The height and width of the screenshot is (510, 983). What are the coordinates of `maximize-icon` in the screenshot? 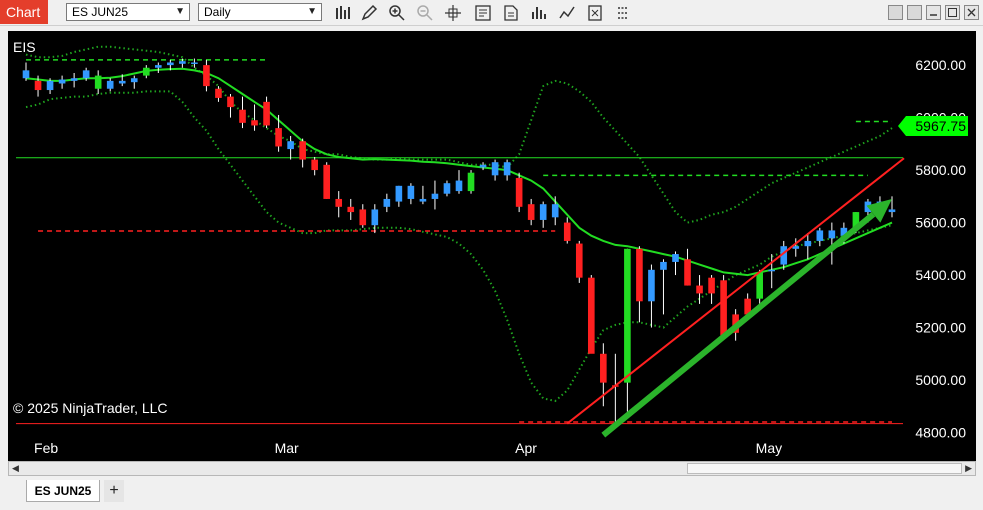 It's located at (952, 12).